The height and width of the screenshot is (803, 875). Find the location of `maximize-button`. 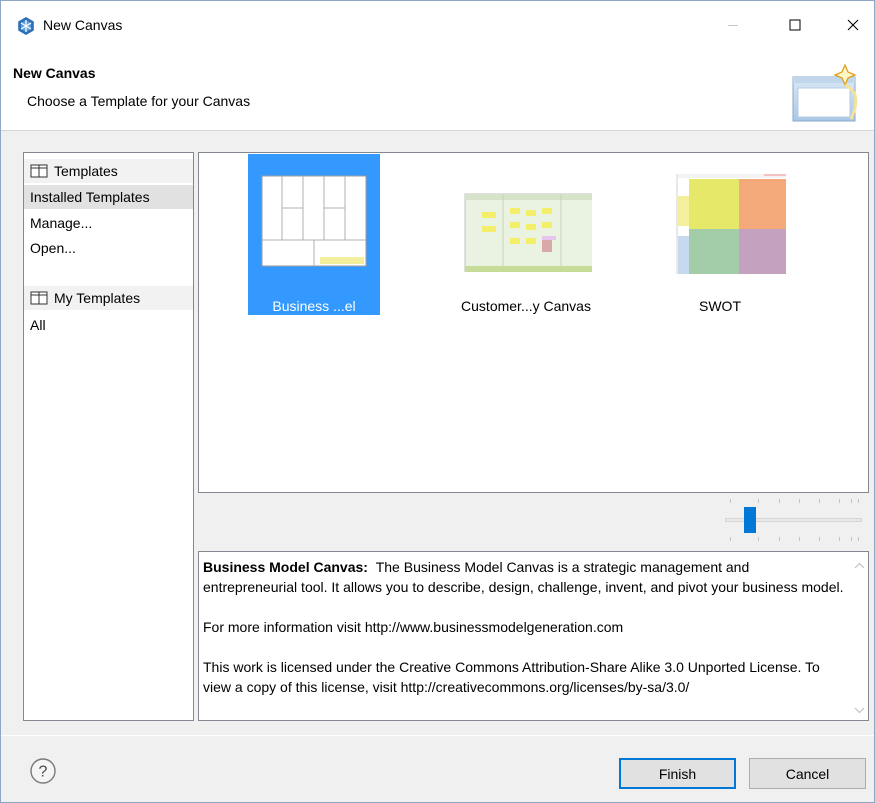

maximize-button is located at coordinates (795, 25).